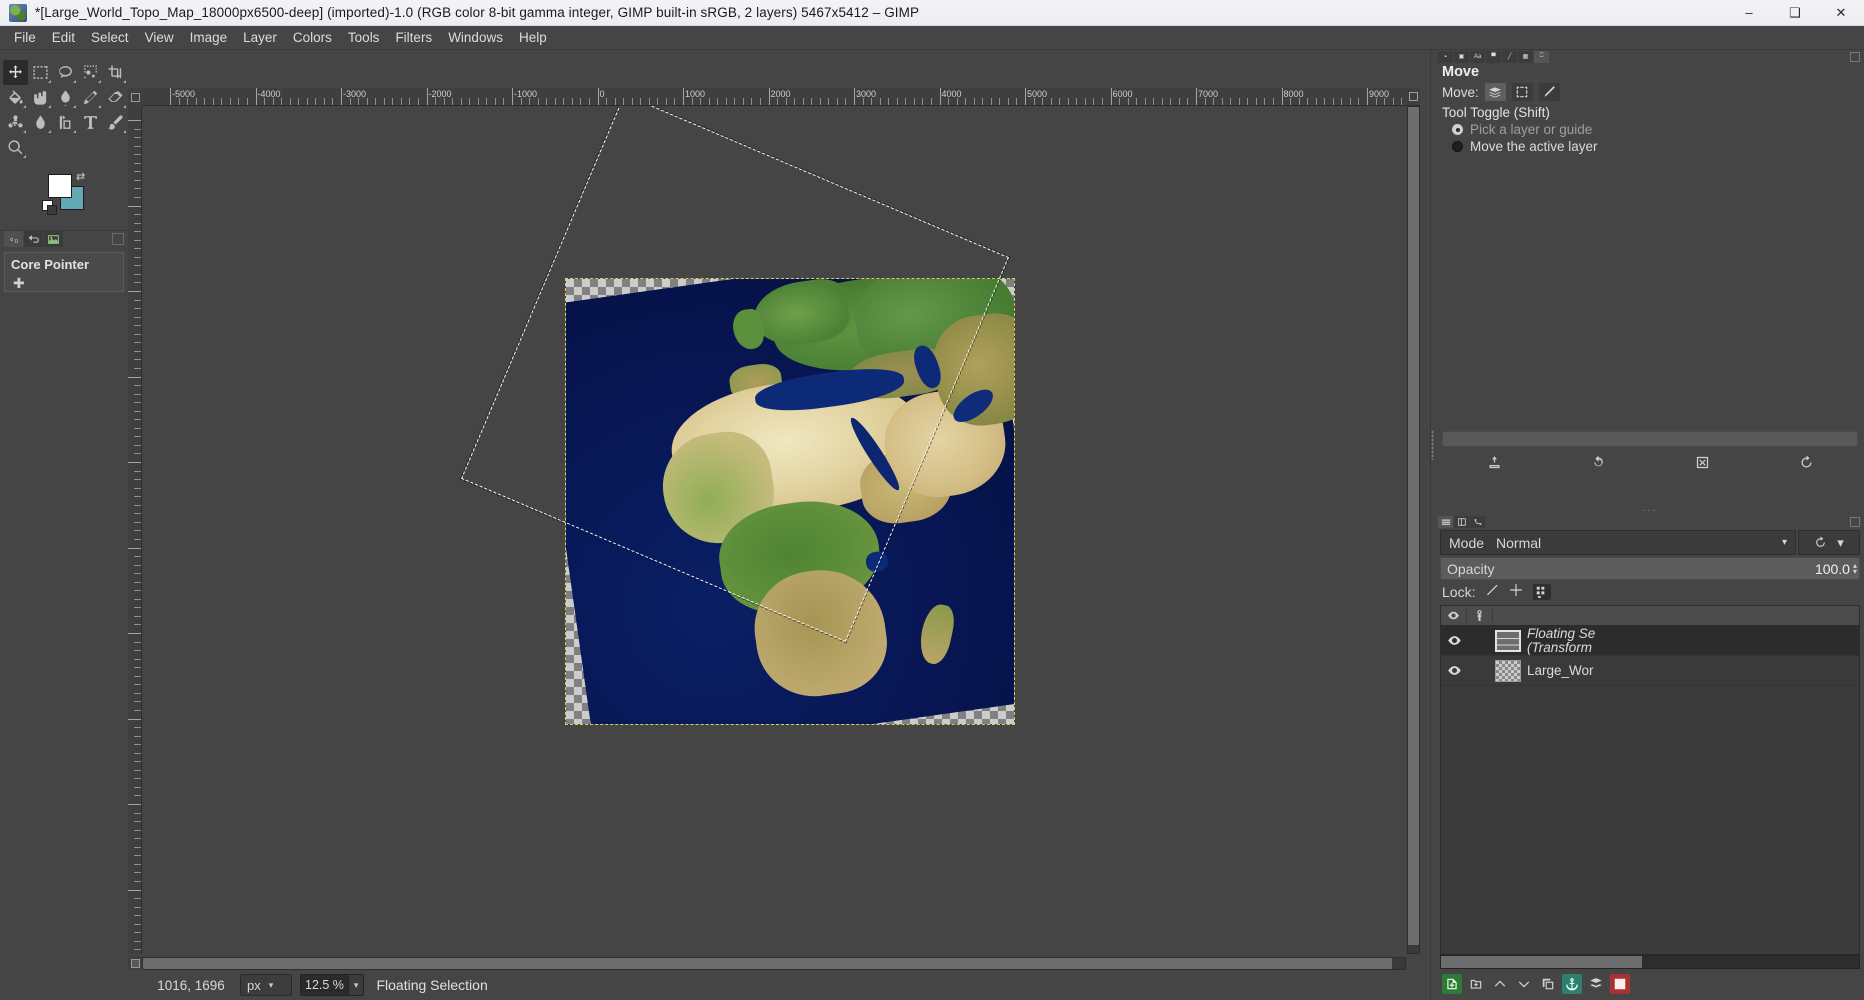 The height and width of the screenshot is (1000, 1864). I want to click on paintbrush-tool, so click(115, 122).